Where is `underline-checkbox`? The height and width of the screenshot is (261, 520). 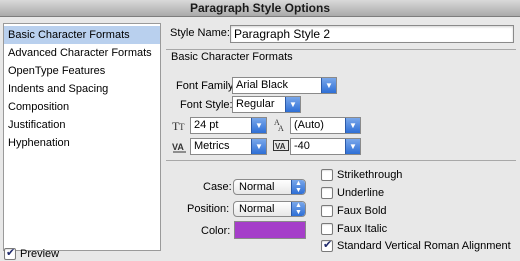 underline-checkbox is located at coordinates (327, 193).